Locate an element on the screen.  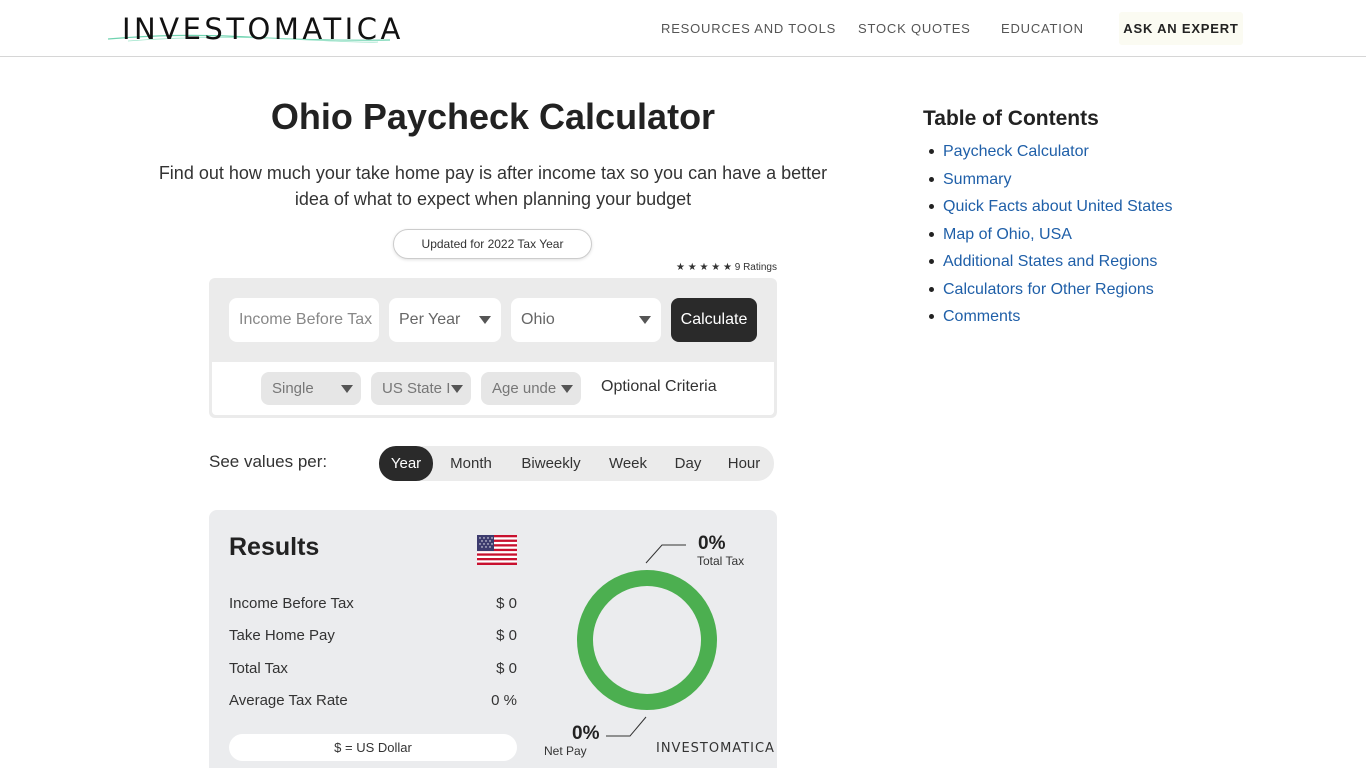
total-tax-caption: Total Tax is located at coordinates (721, 561).